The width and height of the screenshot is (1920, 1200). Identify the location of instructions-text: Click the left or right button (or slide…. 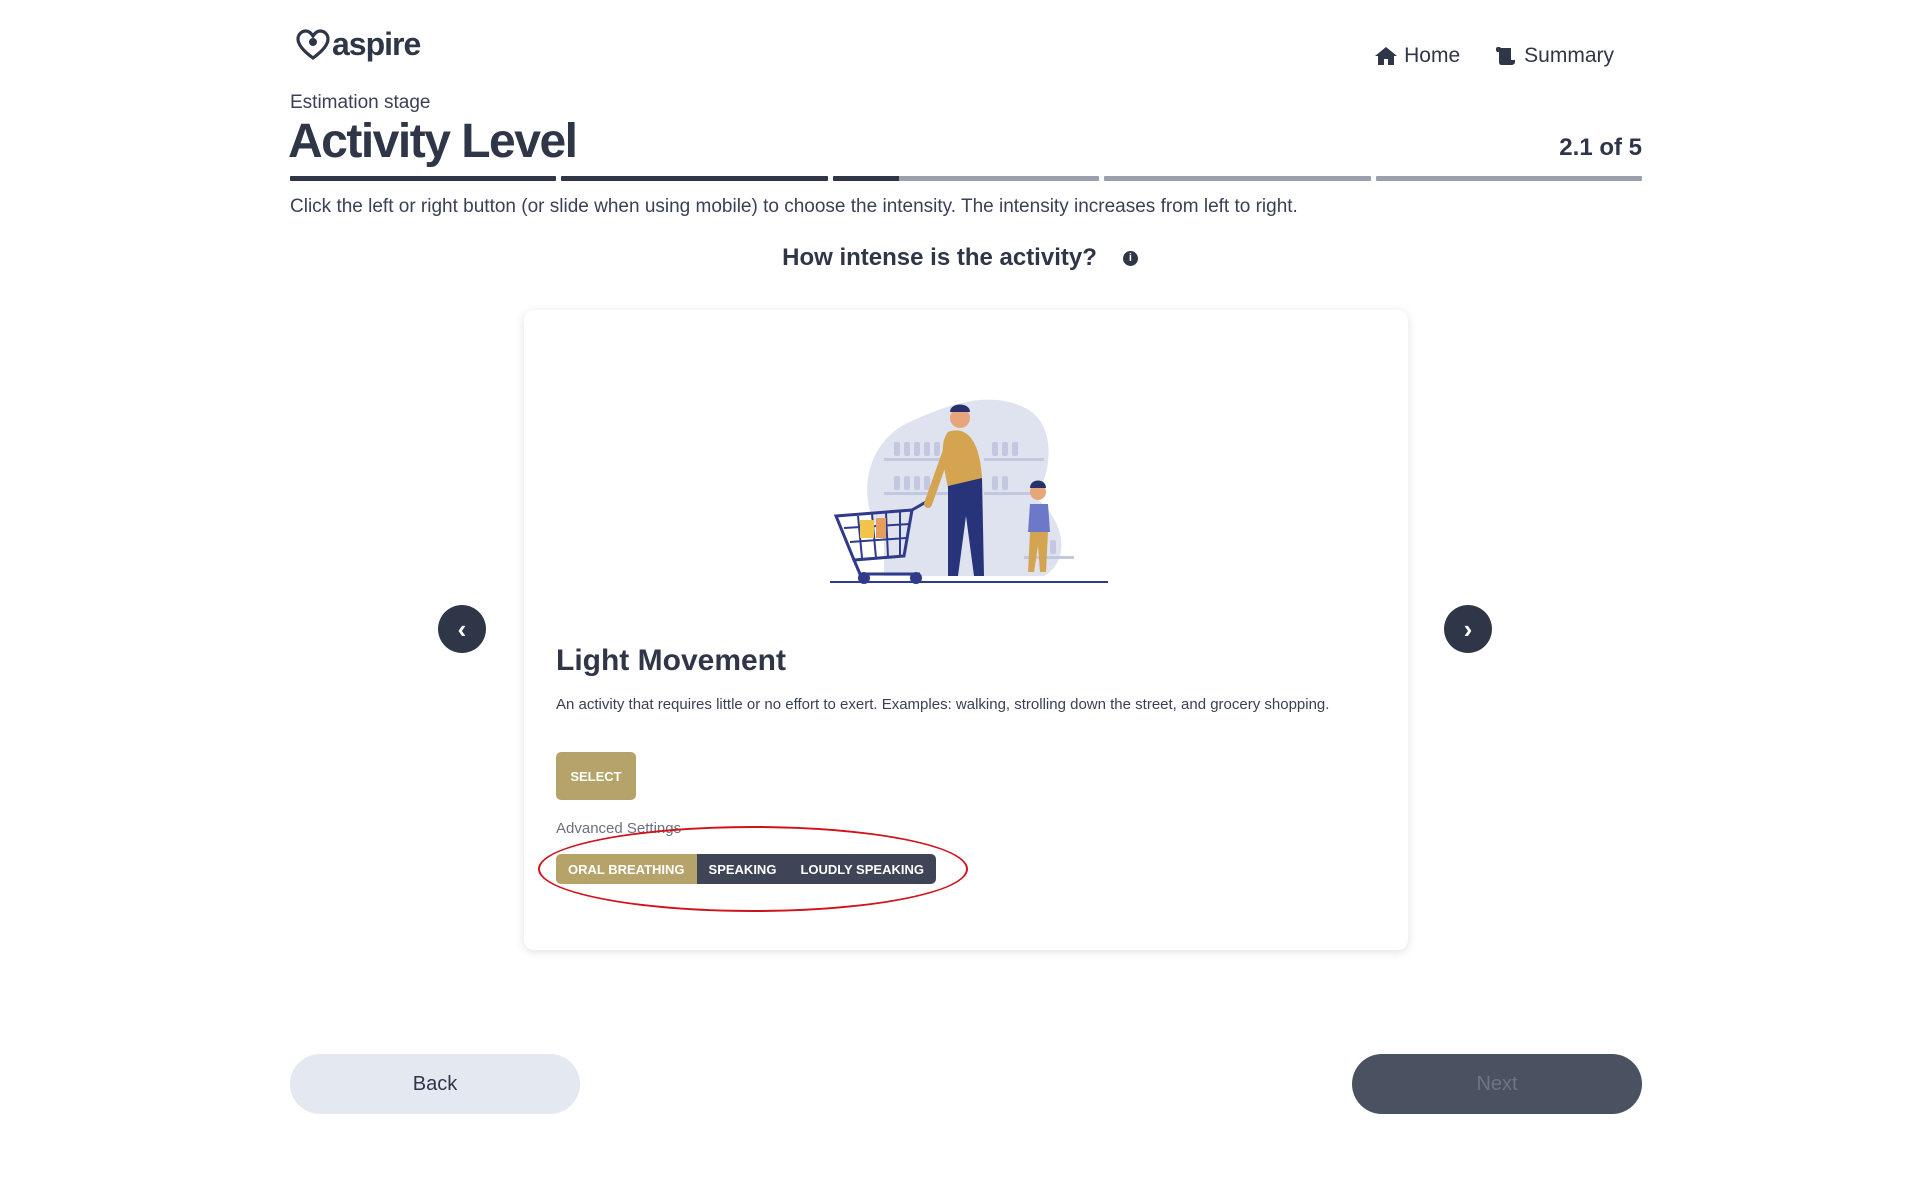
(794, 206).